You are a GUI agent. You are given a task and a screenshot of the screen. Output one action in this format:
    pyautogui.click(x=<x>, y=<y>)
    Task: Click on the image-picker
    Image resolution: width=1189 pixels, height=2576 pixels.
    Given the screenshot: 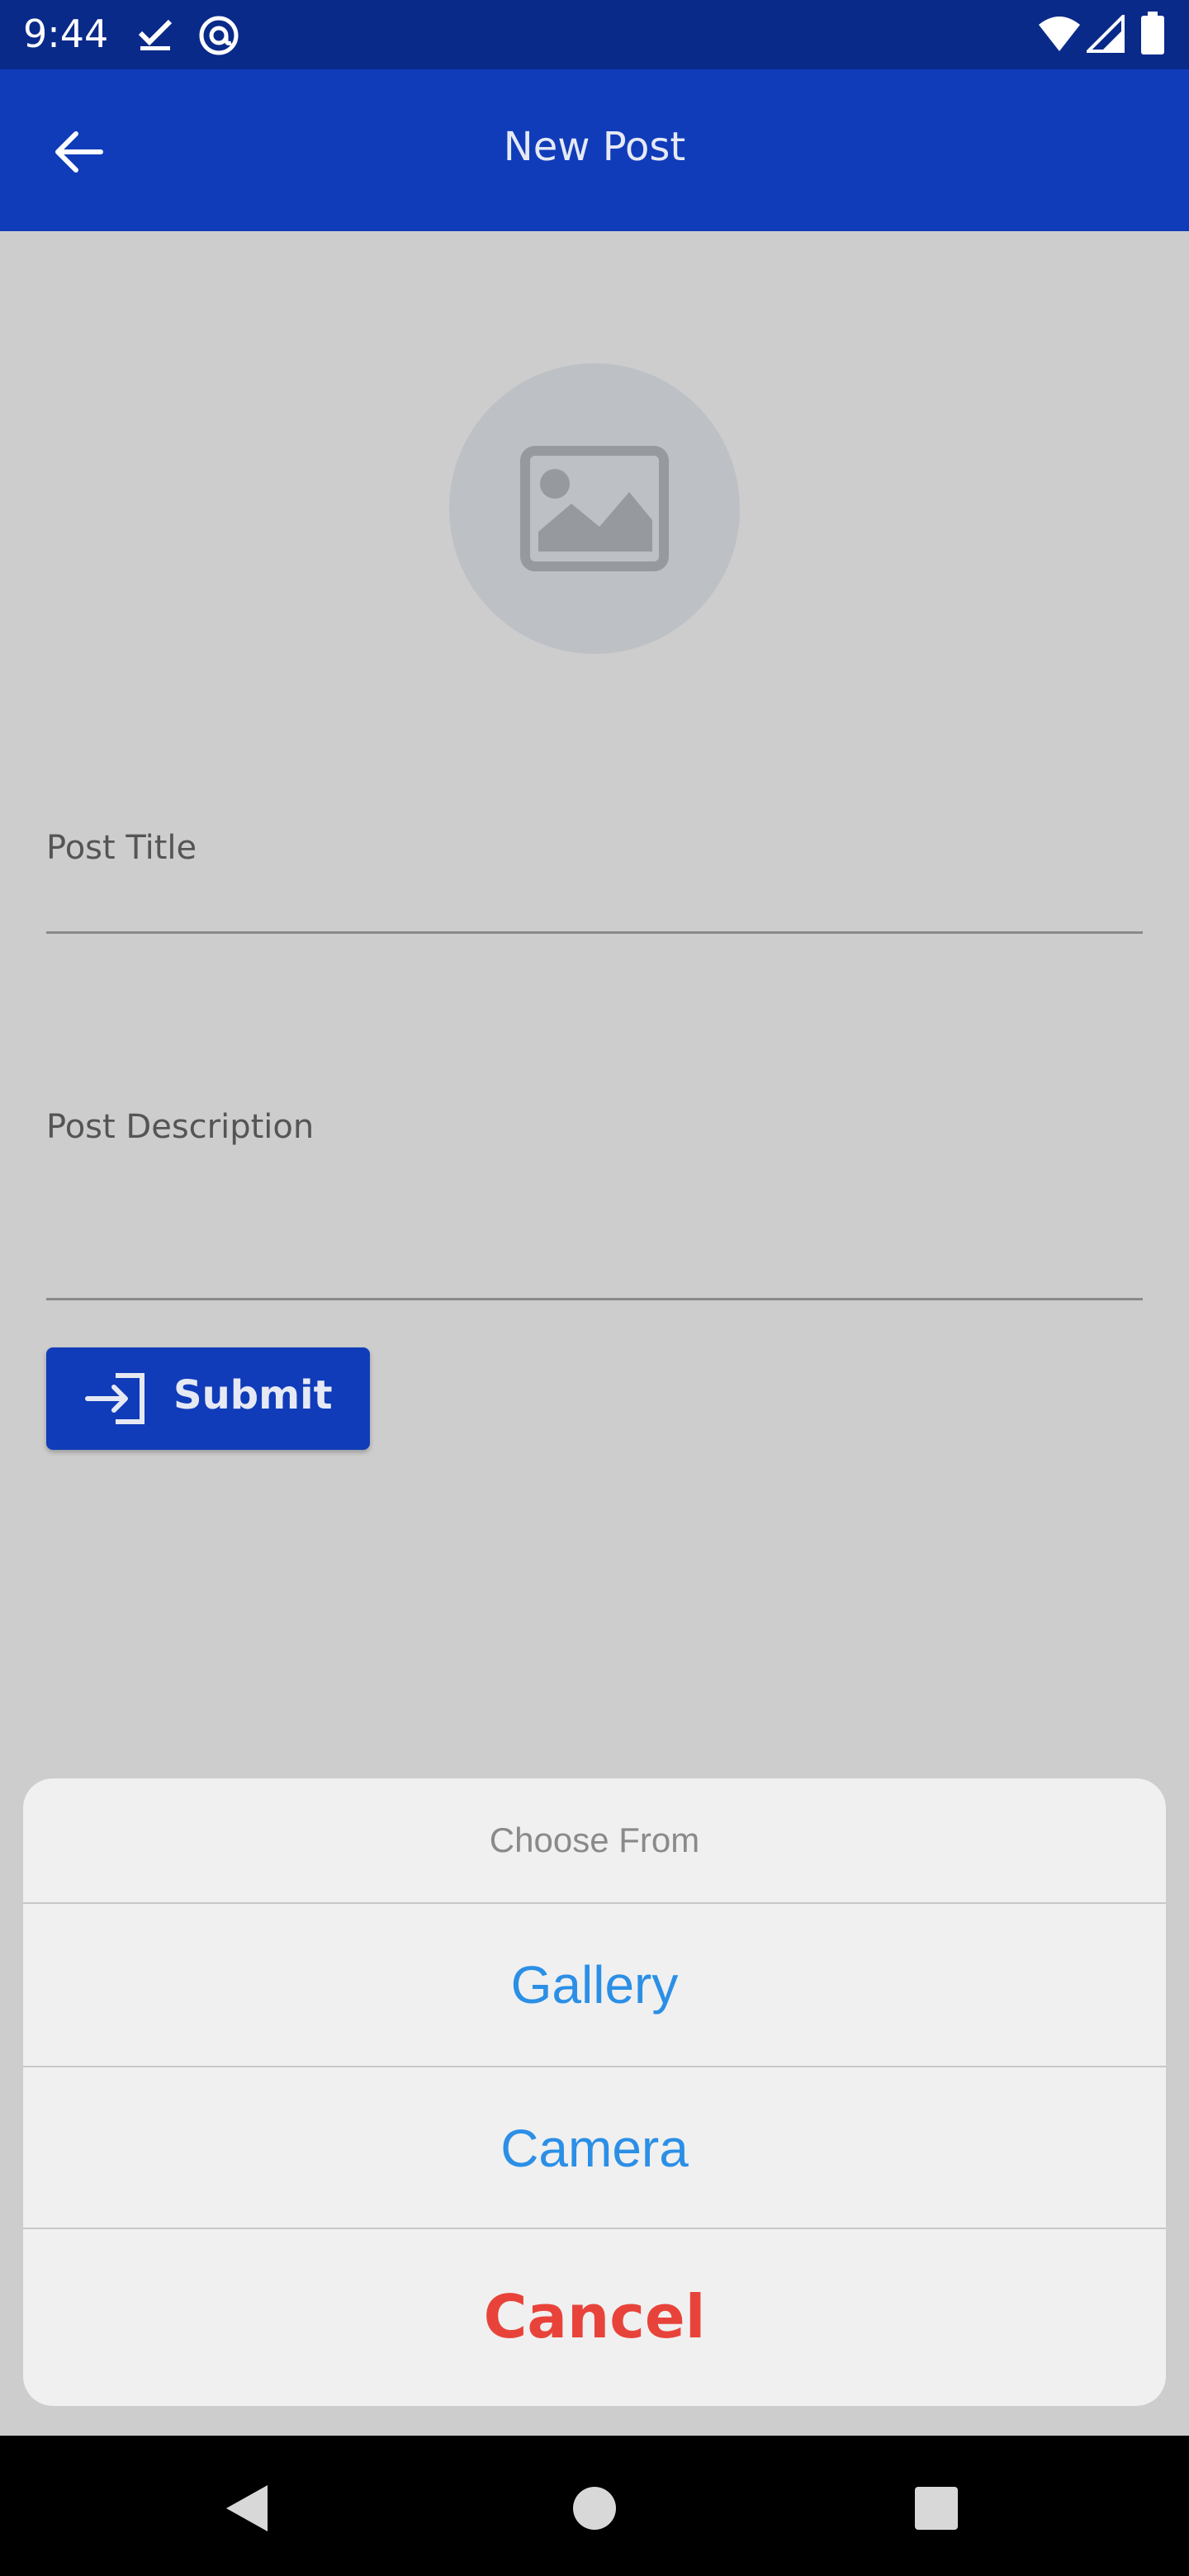 What is the action you would take?
    pyautogui.click(x=594, y=508)
    